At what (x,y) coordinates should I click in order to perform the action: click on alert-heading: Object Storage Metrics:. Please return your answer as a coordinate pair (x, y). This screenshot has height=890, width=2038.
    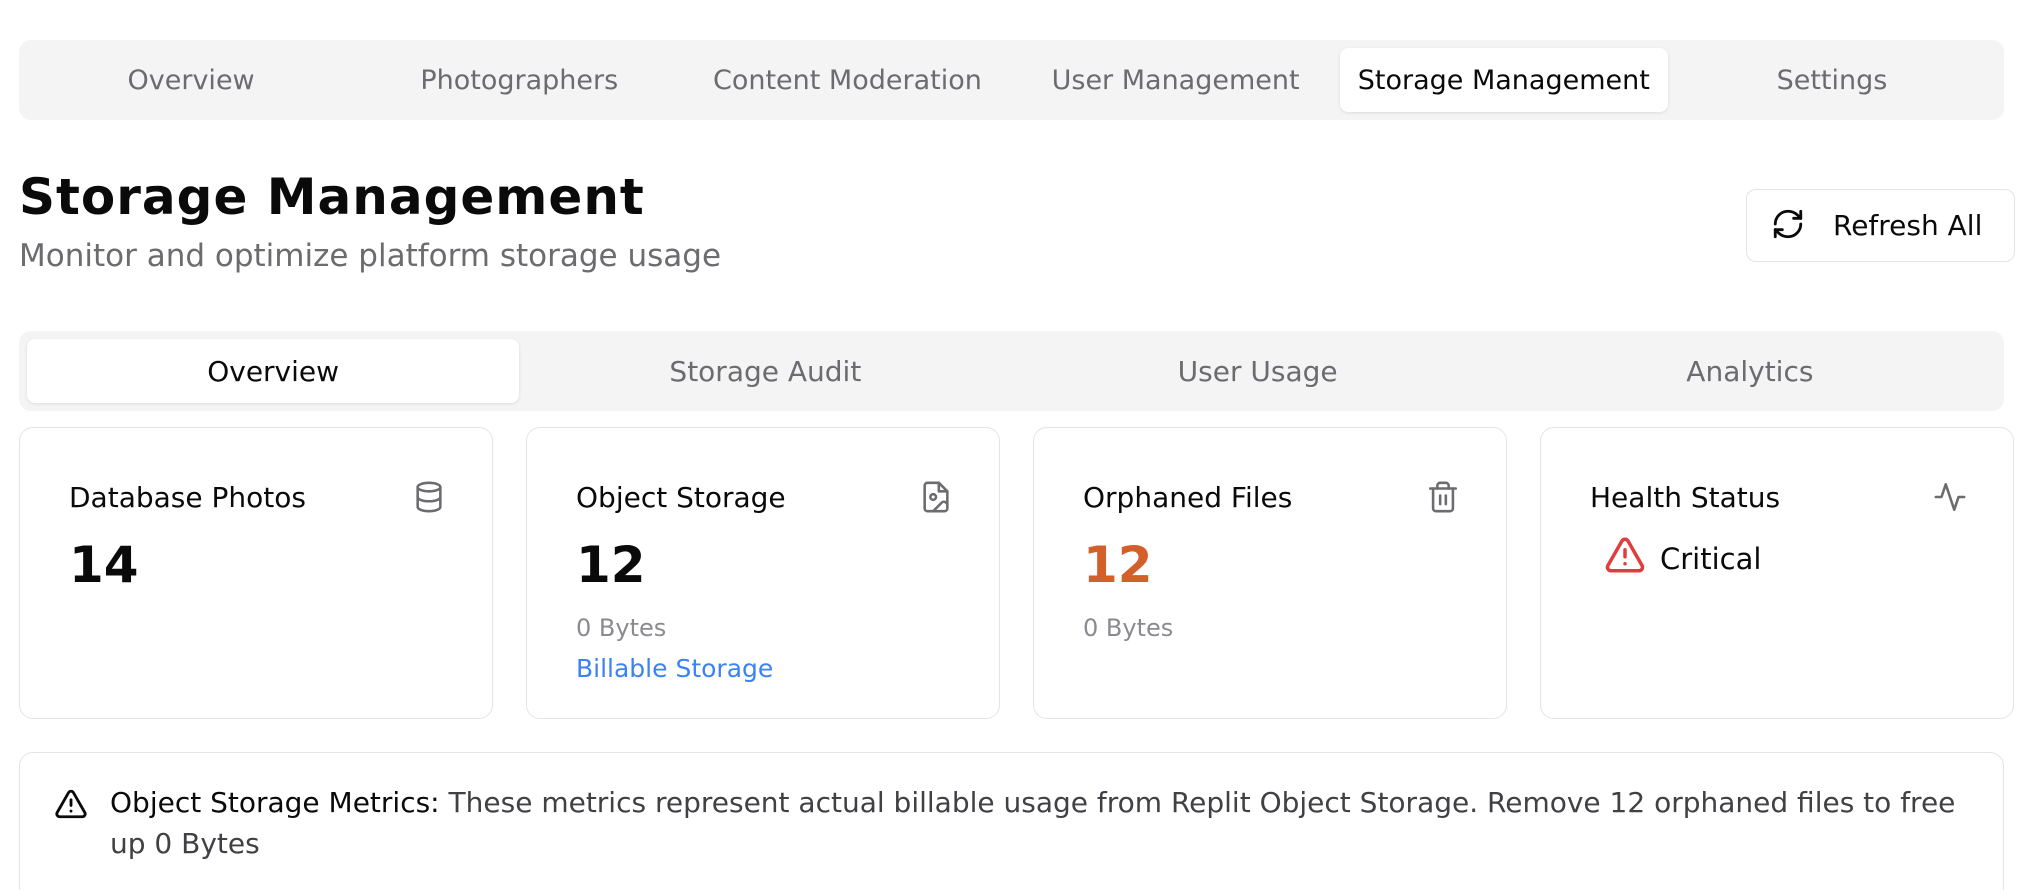
    Looking at the image, I should click on (275, 802).